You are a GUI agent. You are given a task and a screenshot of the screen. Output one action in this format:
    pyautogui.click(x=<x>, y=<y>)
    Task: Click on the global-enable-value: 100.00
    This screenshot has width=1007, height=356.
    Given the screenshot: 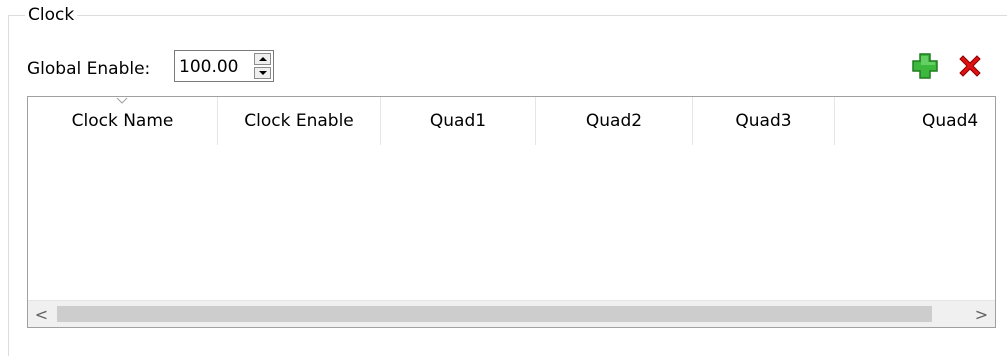 What is the action you would take?
    pyautogui.click(x=208, y=67)
    